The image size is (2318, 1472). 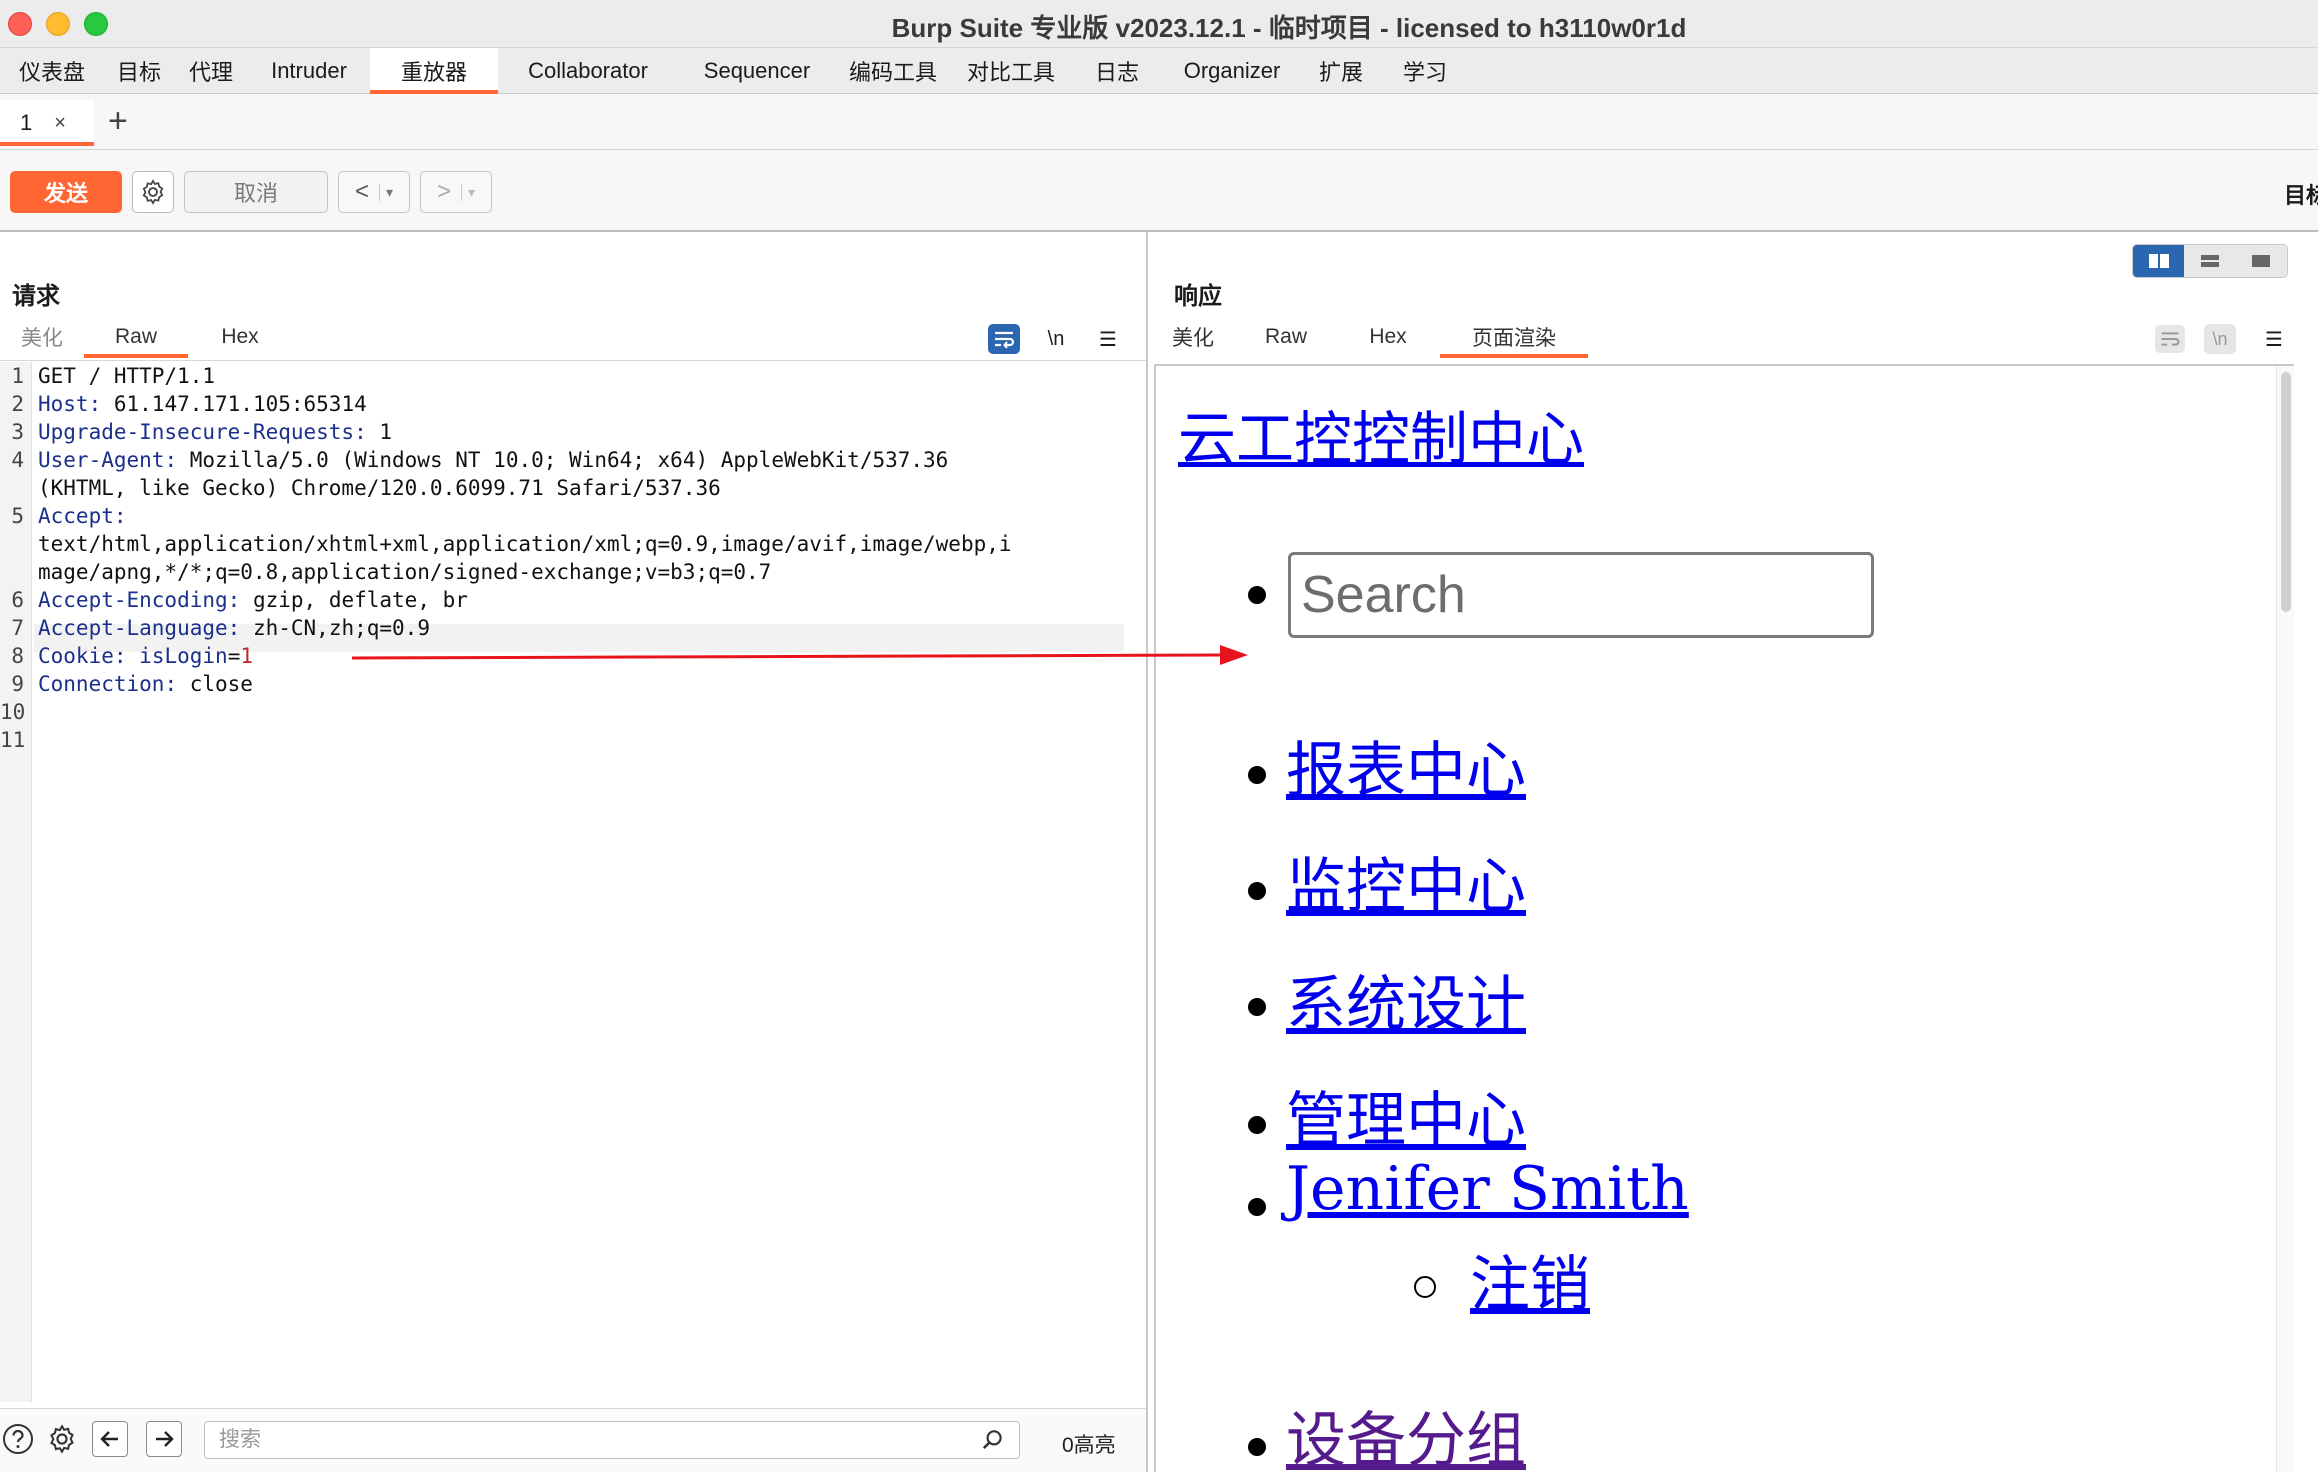 I want to click on code-line: Connection: close, so click(x=145, y=684).